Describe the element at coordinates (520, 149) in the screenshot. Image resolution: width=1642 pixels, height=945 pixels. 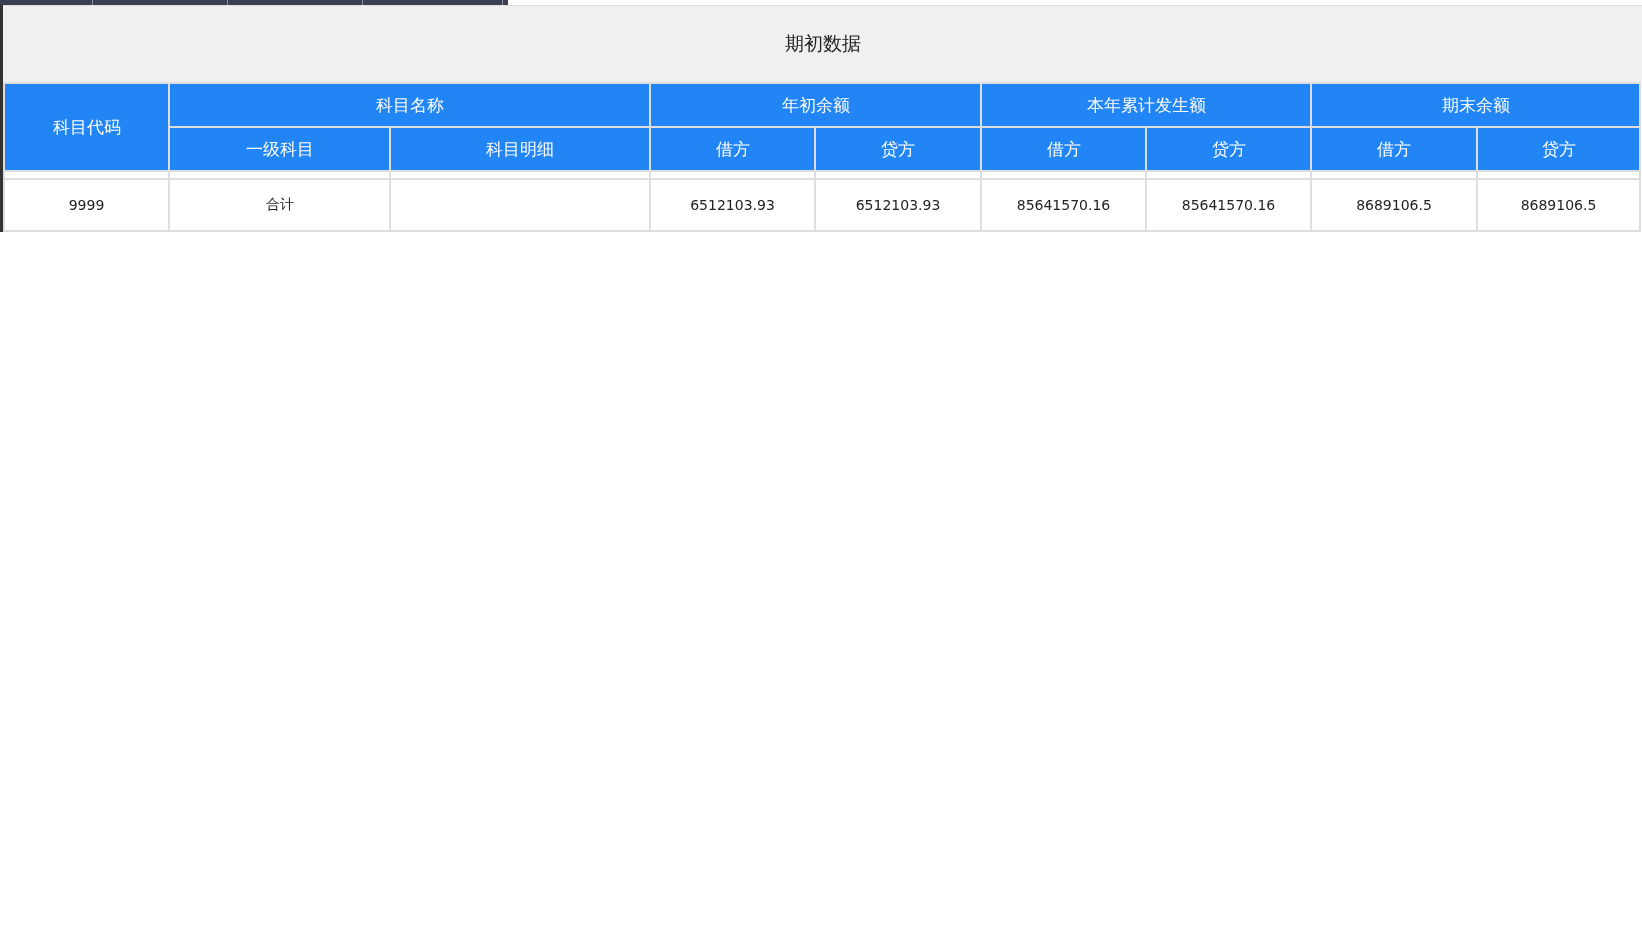
I see `column-header: 科目明细` at that location.